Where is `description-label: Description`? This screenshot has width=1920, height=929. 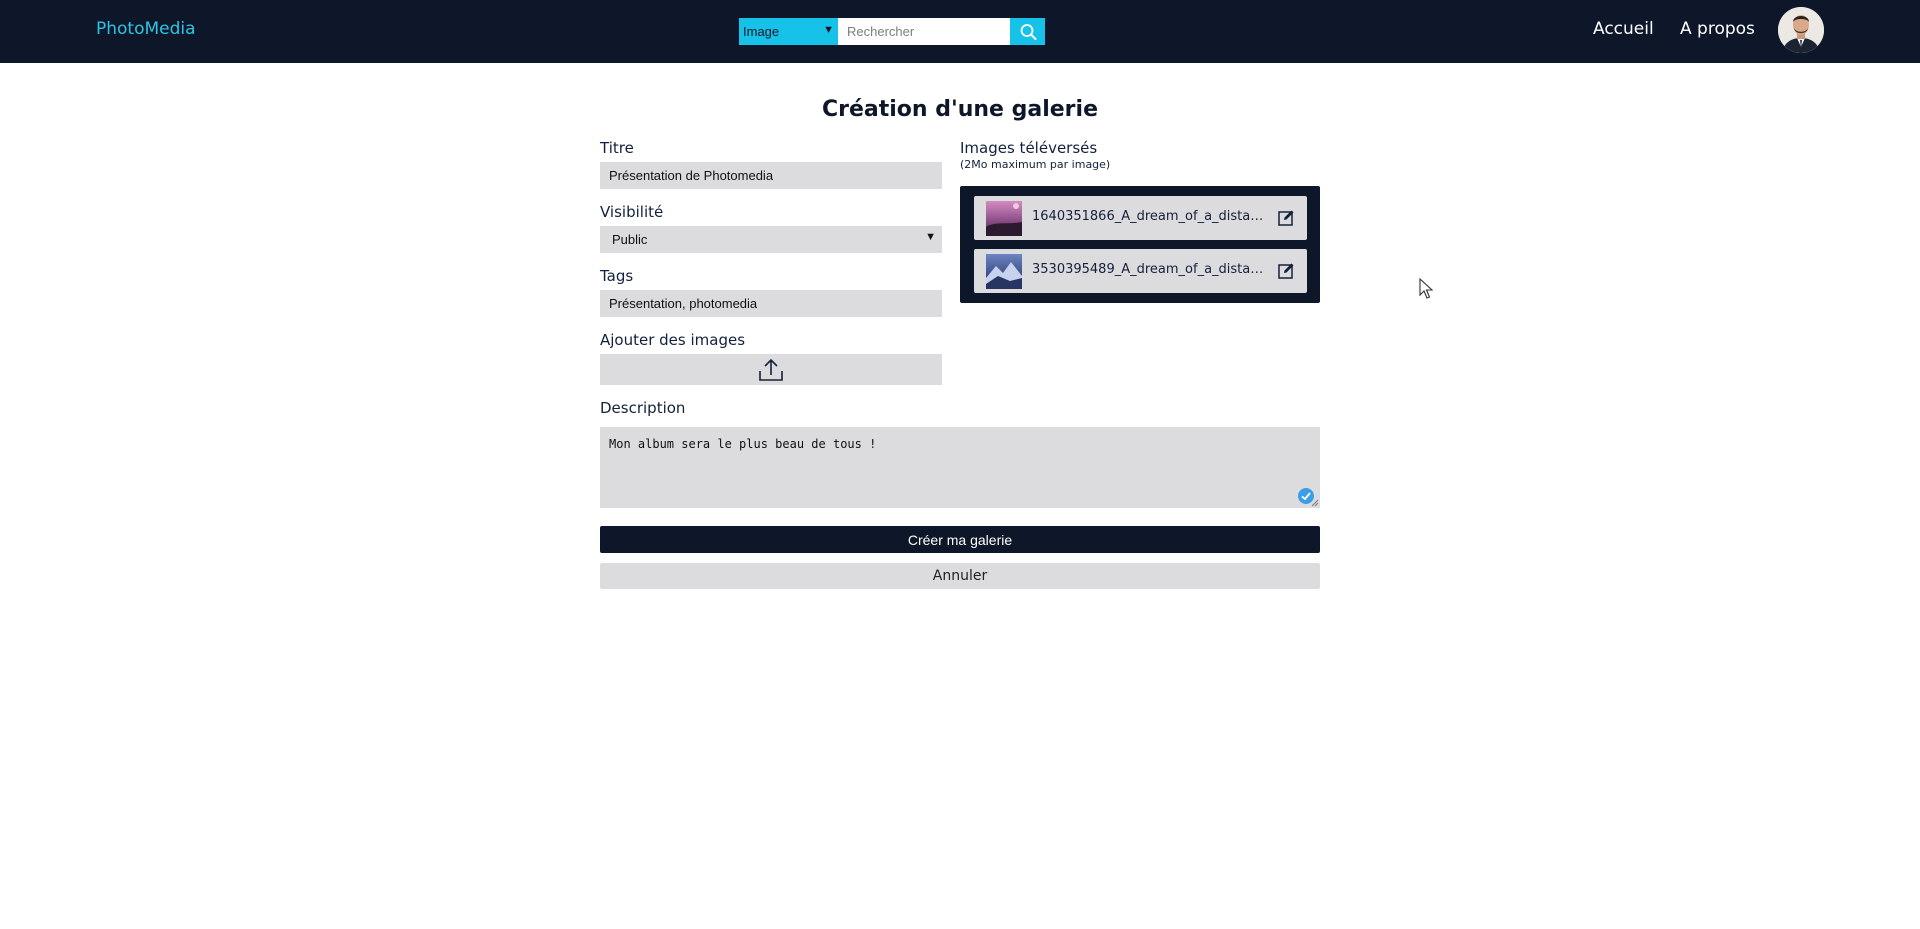 description-label: Description is located at coordinates (643, 408).